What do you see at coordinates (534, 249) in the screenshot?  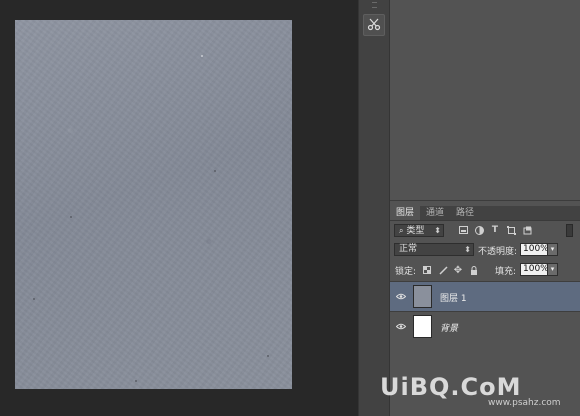 I see `opacity-input: 100%` at bounding box center [534, 249].